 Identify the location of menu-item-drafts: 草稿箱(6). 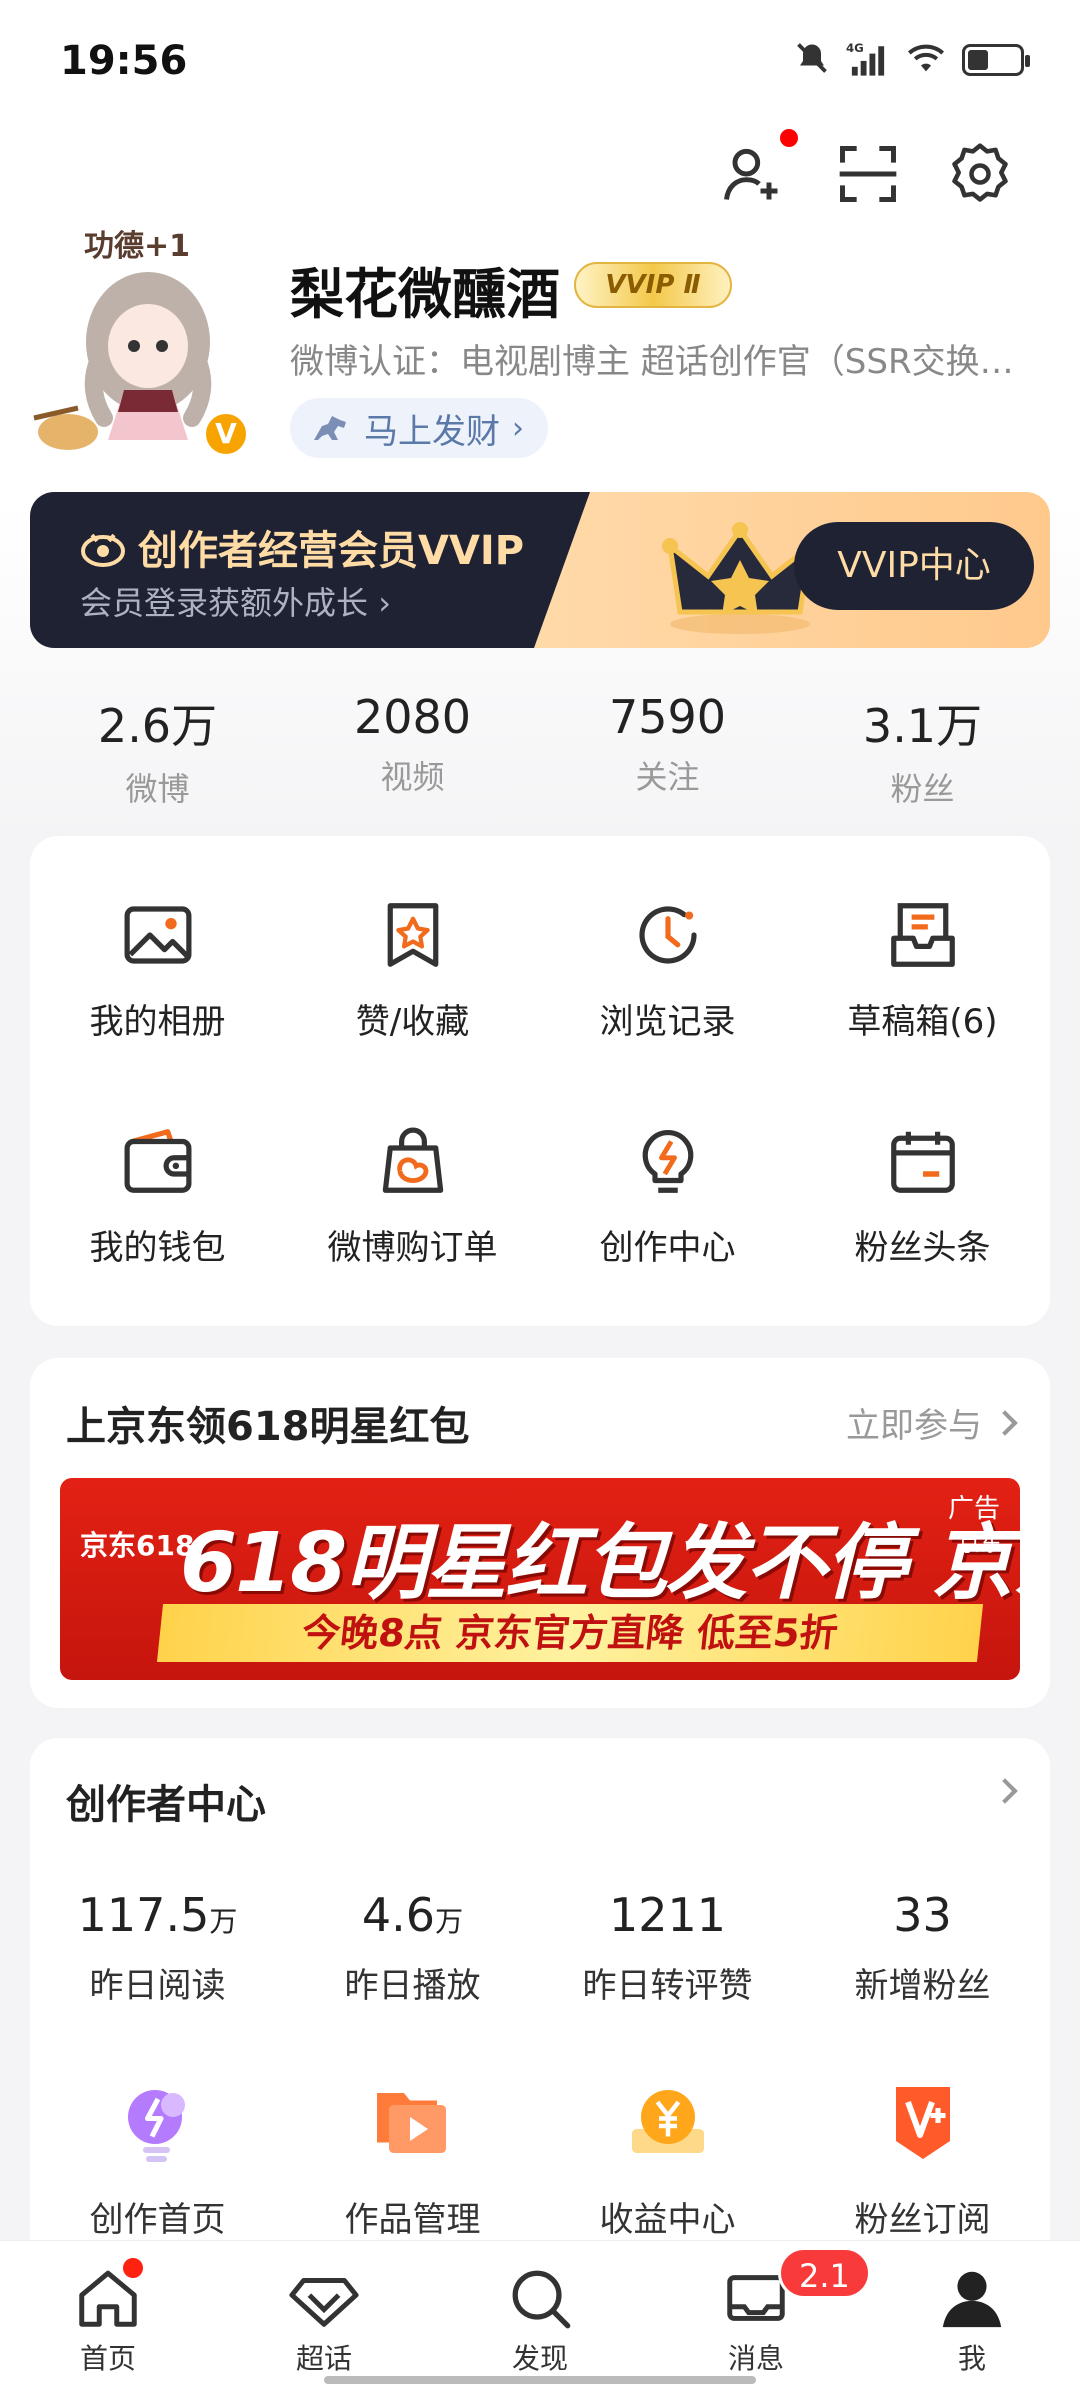
(922, 1009).